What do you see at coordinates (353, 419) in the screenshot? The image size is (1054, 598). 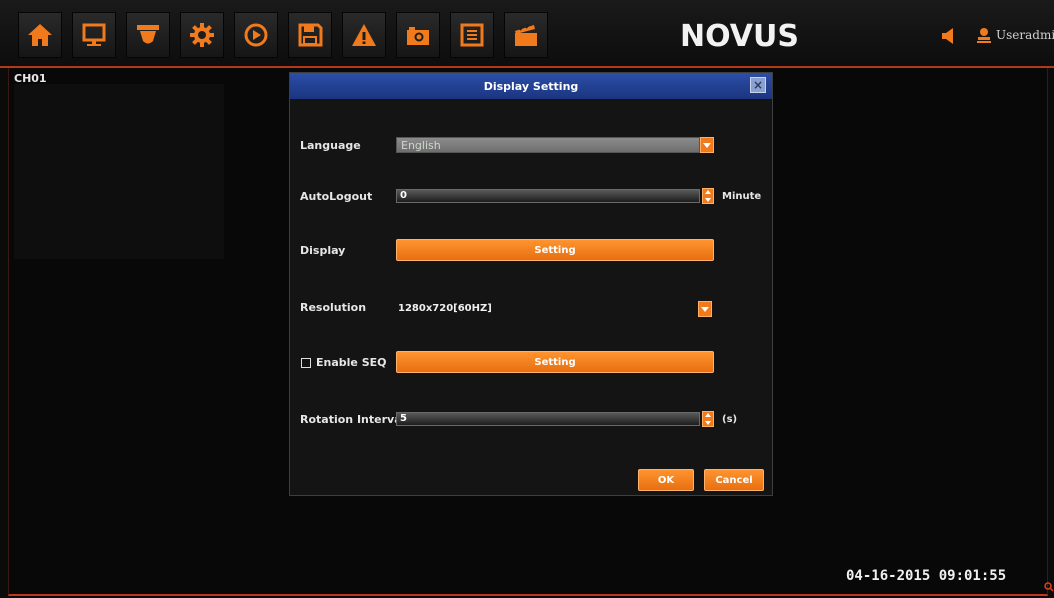 I see `rotation-interval-label: Rotation Interval` at bounding box center [353, 419].